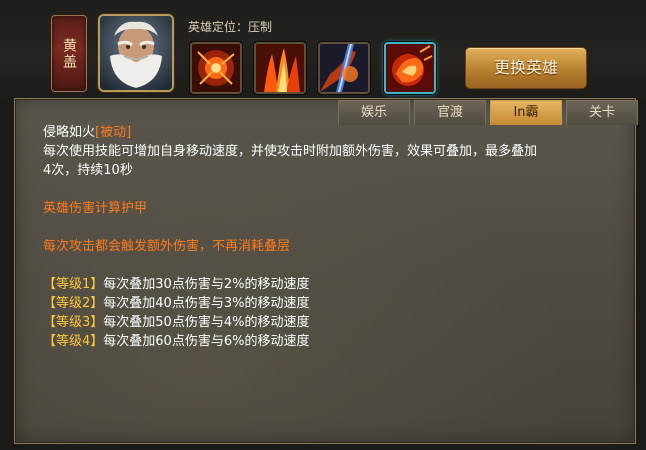  I want to click on level-row-1: 【等级1】每次叠加30点伤害与2%的移动速度, so click(333, 284).